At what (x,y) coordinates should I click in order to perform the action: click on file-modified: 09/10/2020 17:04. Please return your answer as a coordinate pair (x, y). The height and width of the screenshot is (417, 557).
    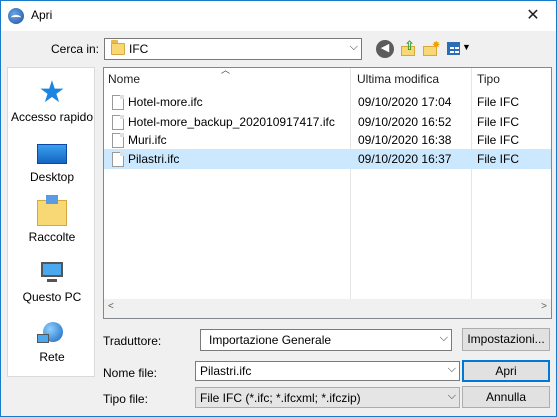
    Looking at the image, I should click on (405, 102).